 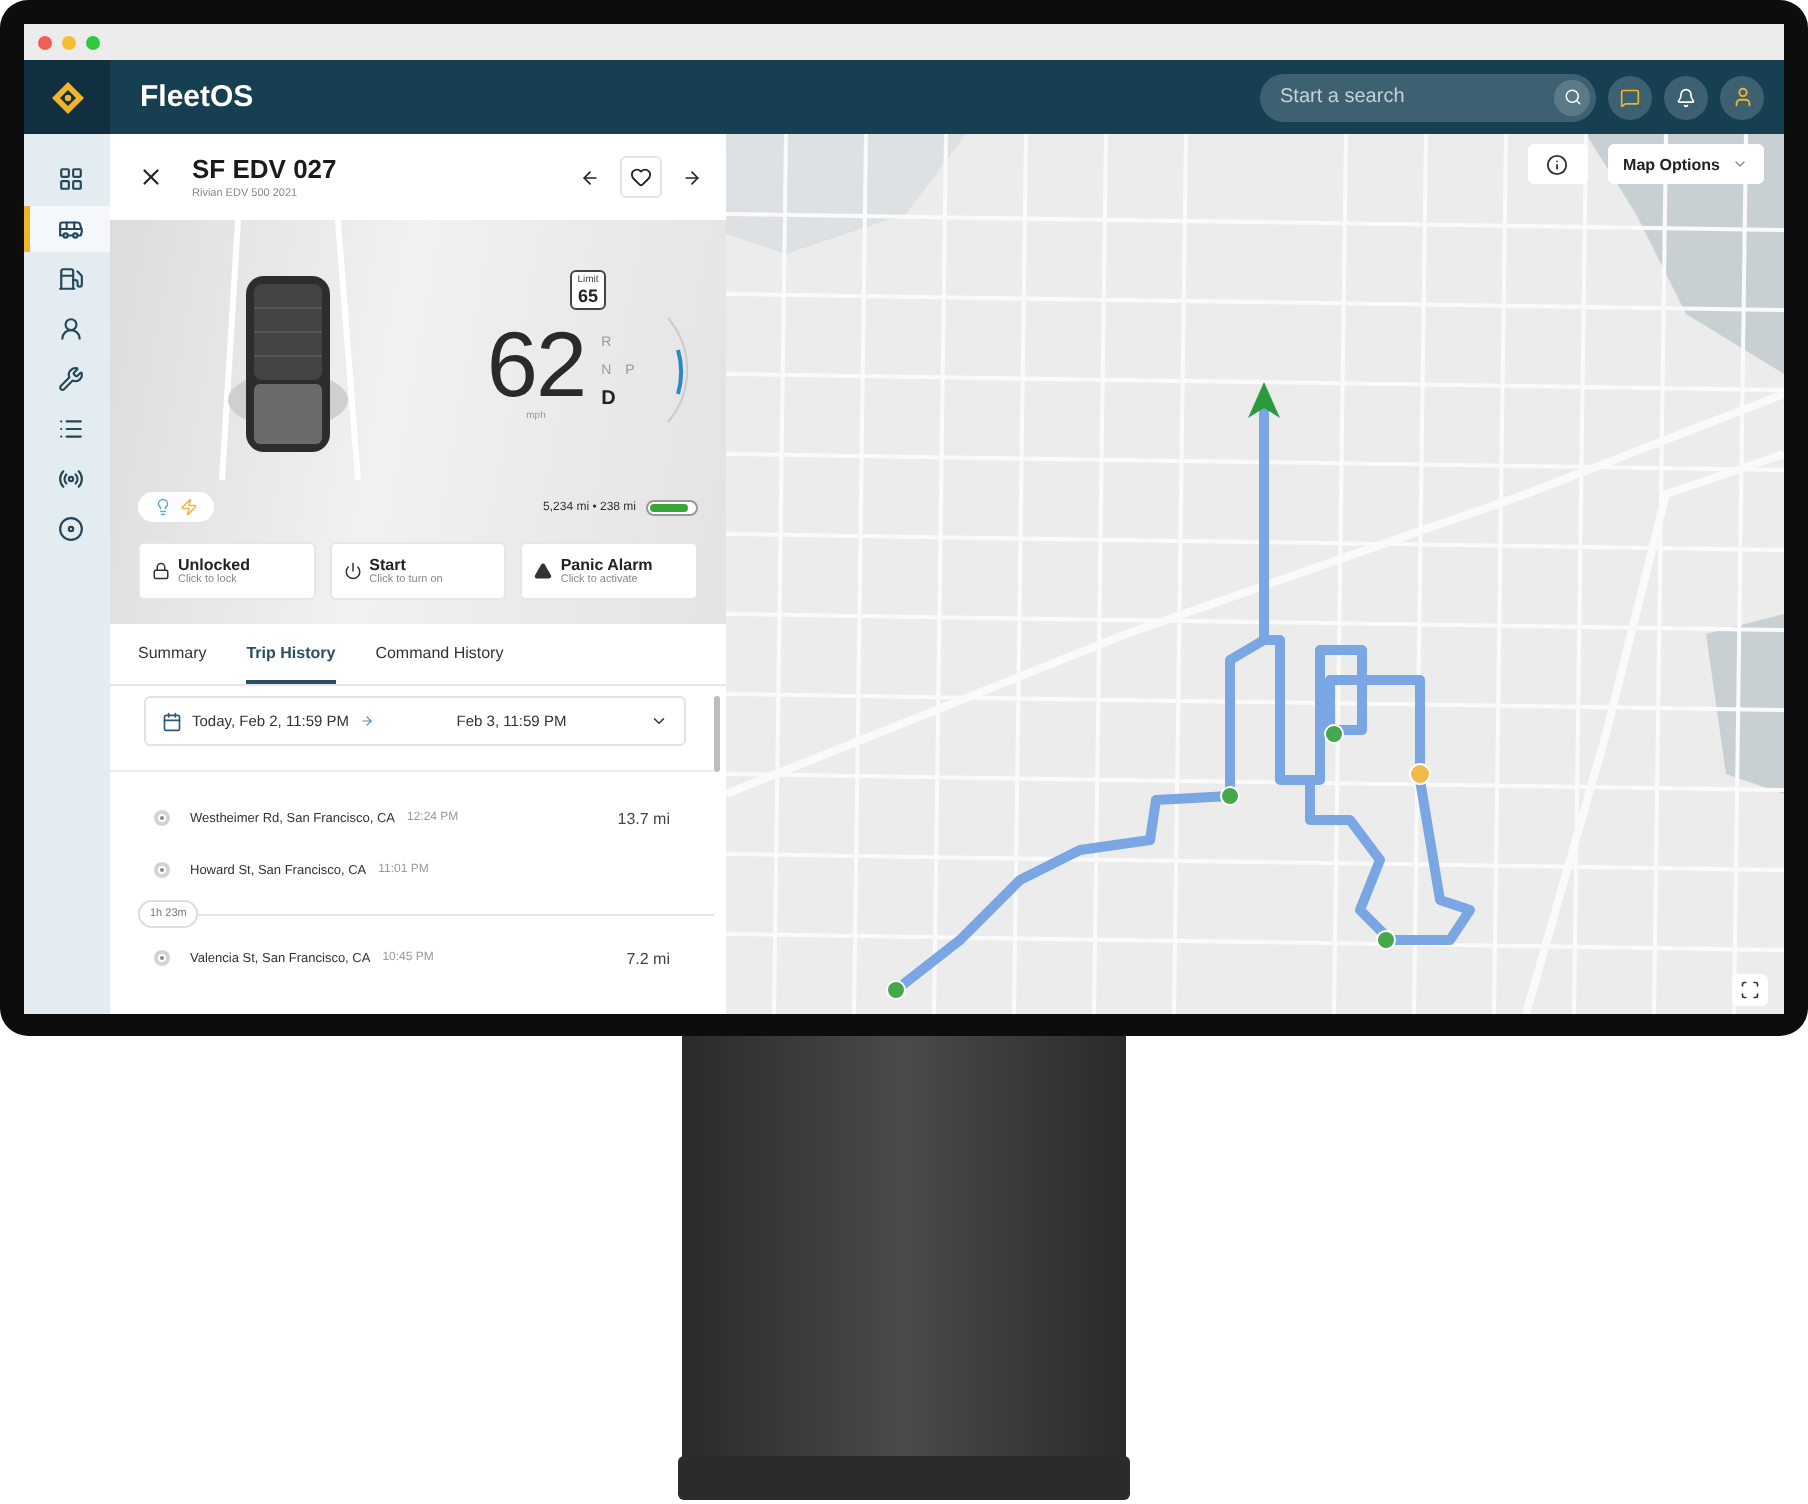 I want to click on fuel-pump-icon, so click(x=70, y=279).